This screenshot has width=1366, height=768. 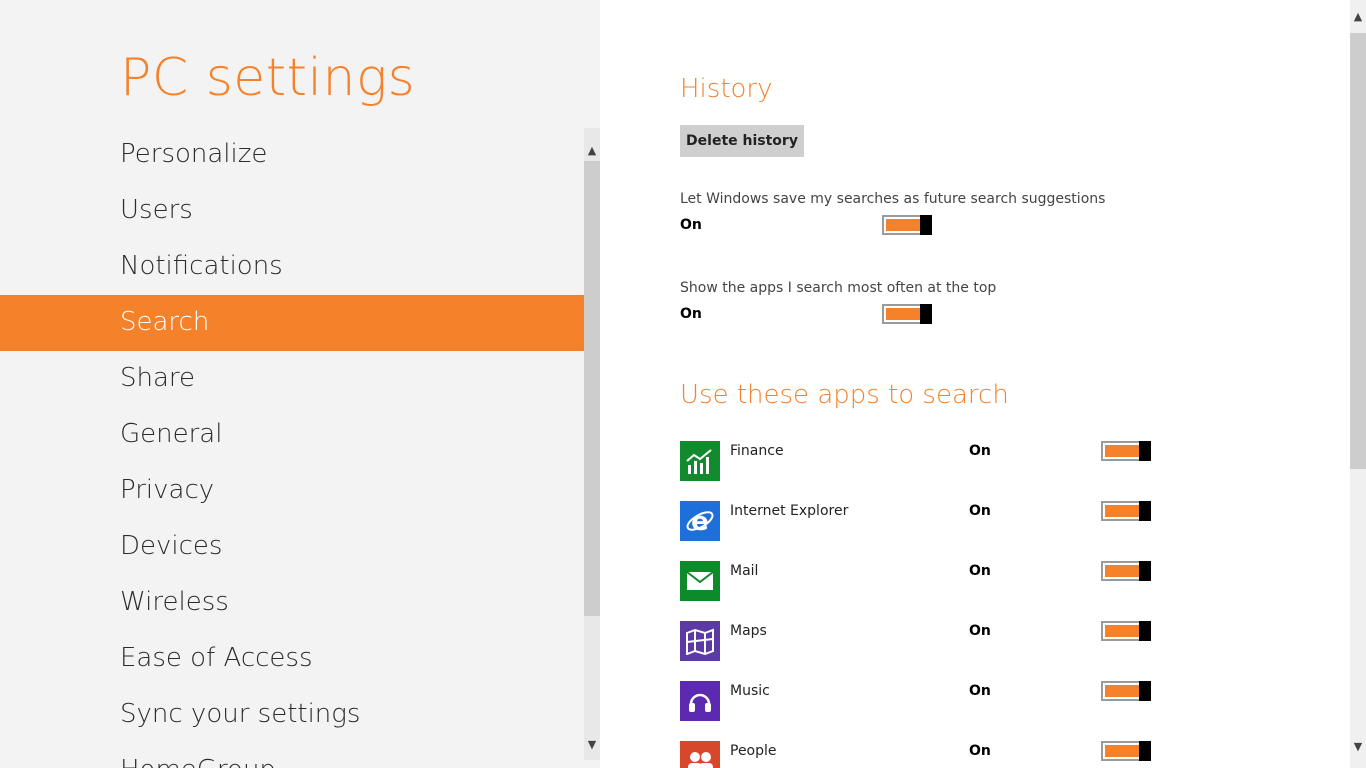 I want to click on app-row-people: People On, so click(x=920, y=754).